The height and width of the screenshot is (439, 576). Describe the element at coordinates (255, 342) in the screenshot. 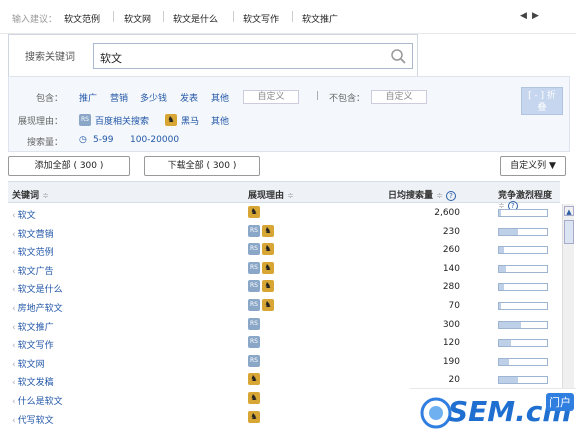

I see `reason-cell: RS` at that location.